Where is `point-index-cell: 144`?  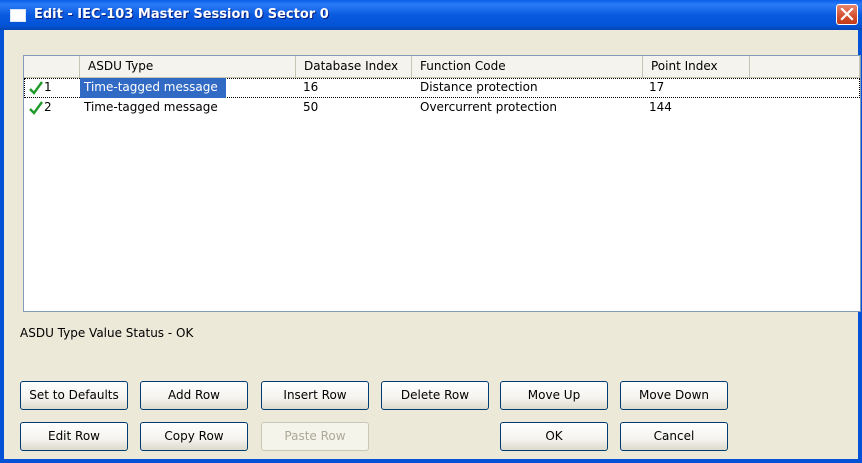 point-index-cell: 144 is located at coordinates (660, 108).